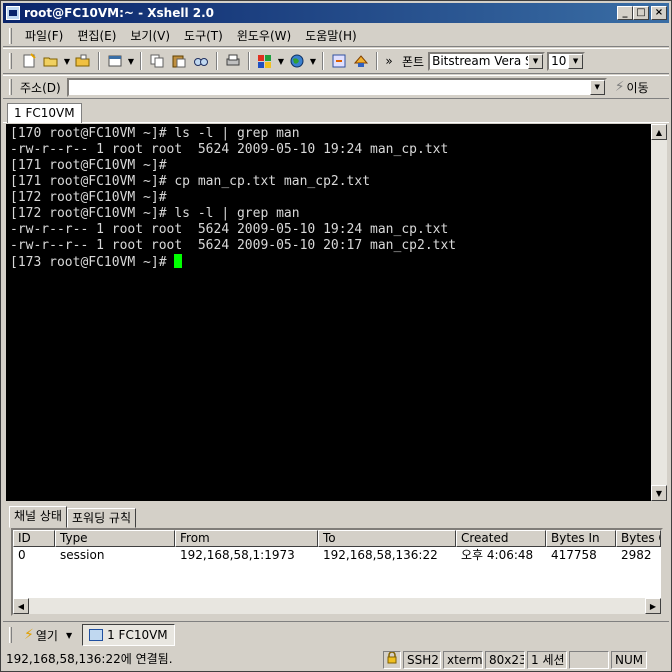  What do you see at coordinates (88, 165) in the screenshot?
I see `terminal-line: [171 root@FC10VM ~]#` at bounding box center [88, 165].